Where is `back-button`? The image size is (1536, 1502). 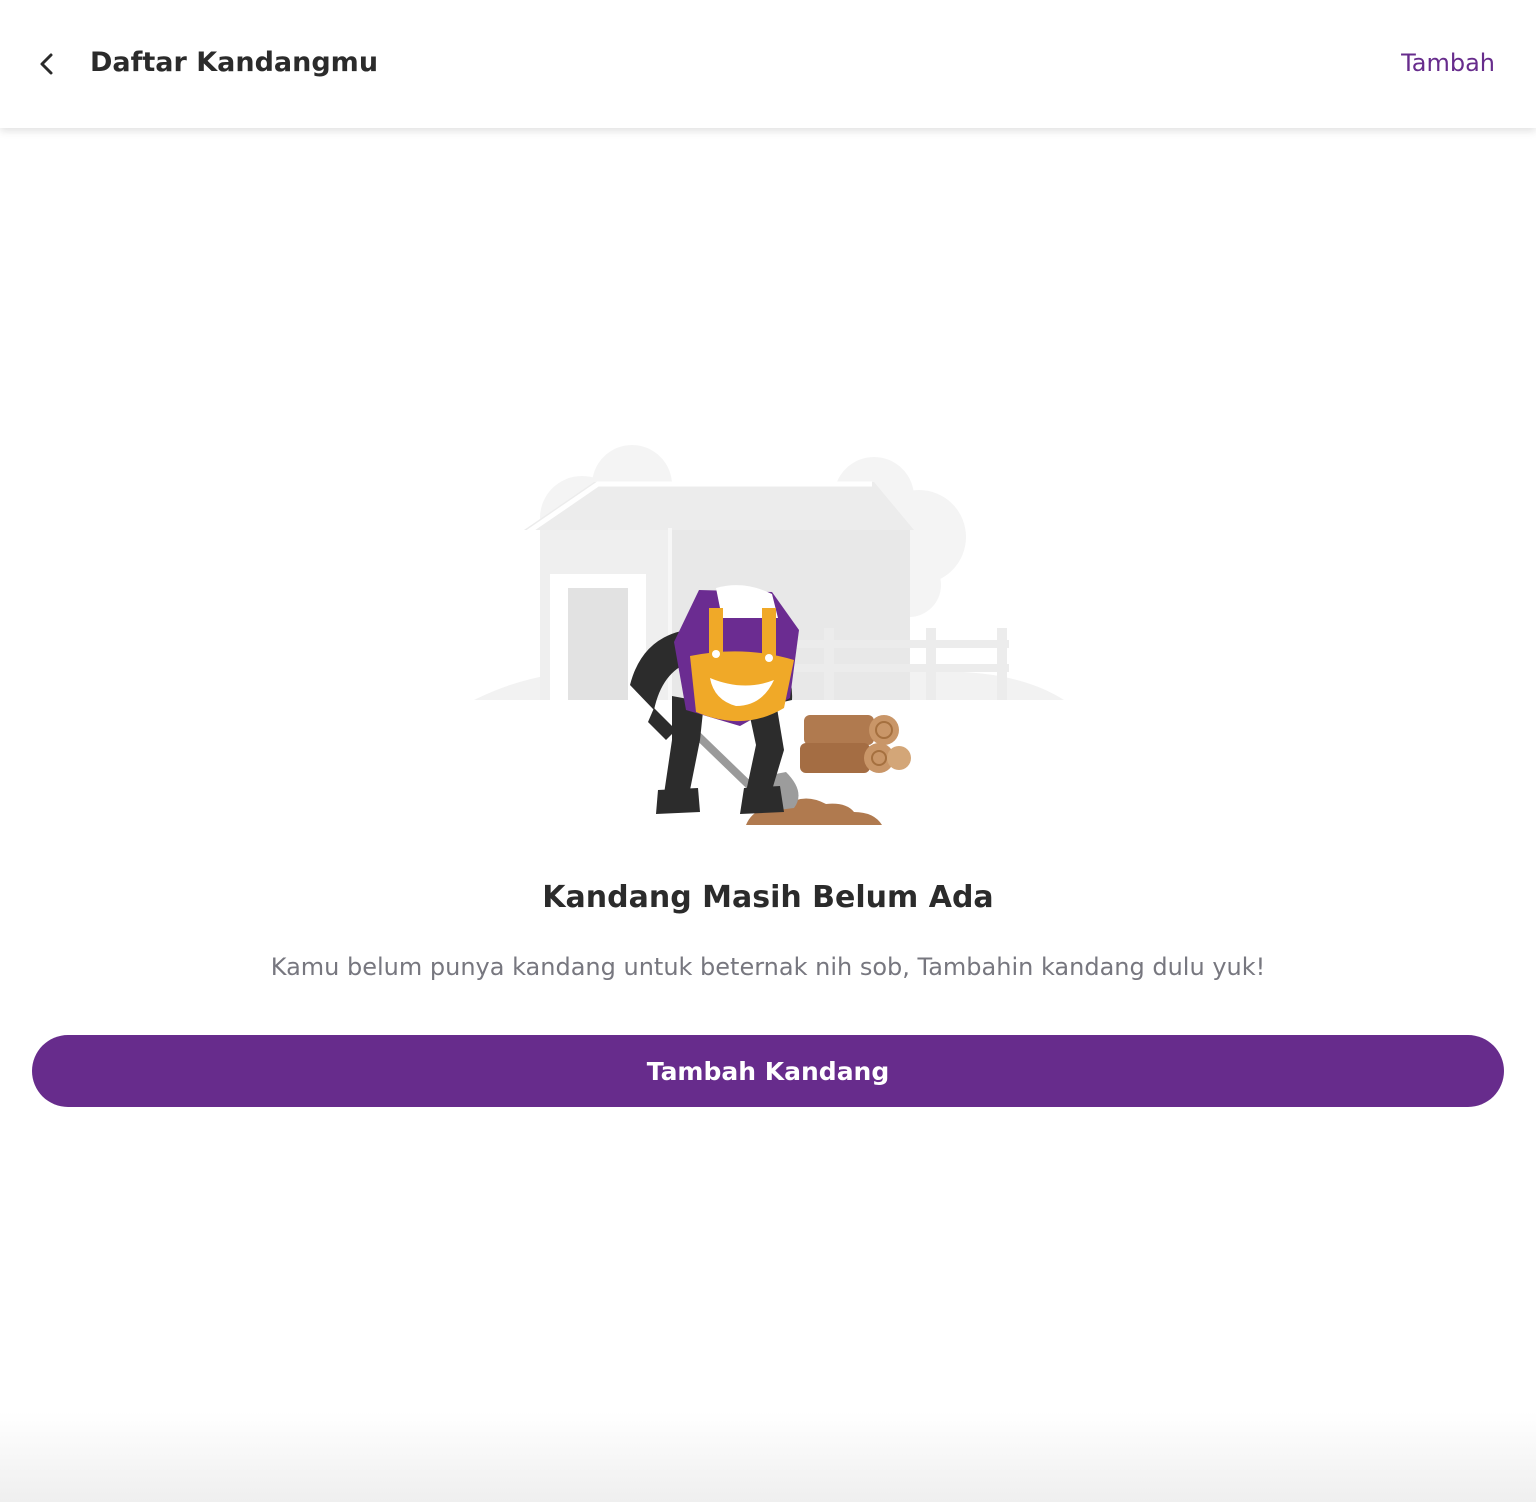 back-button is located at coordinates (48, 64).